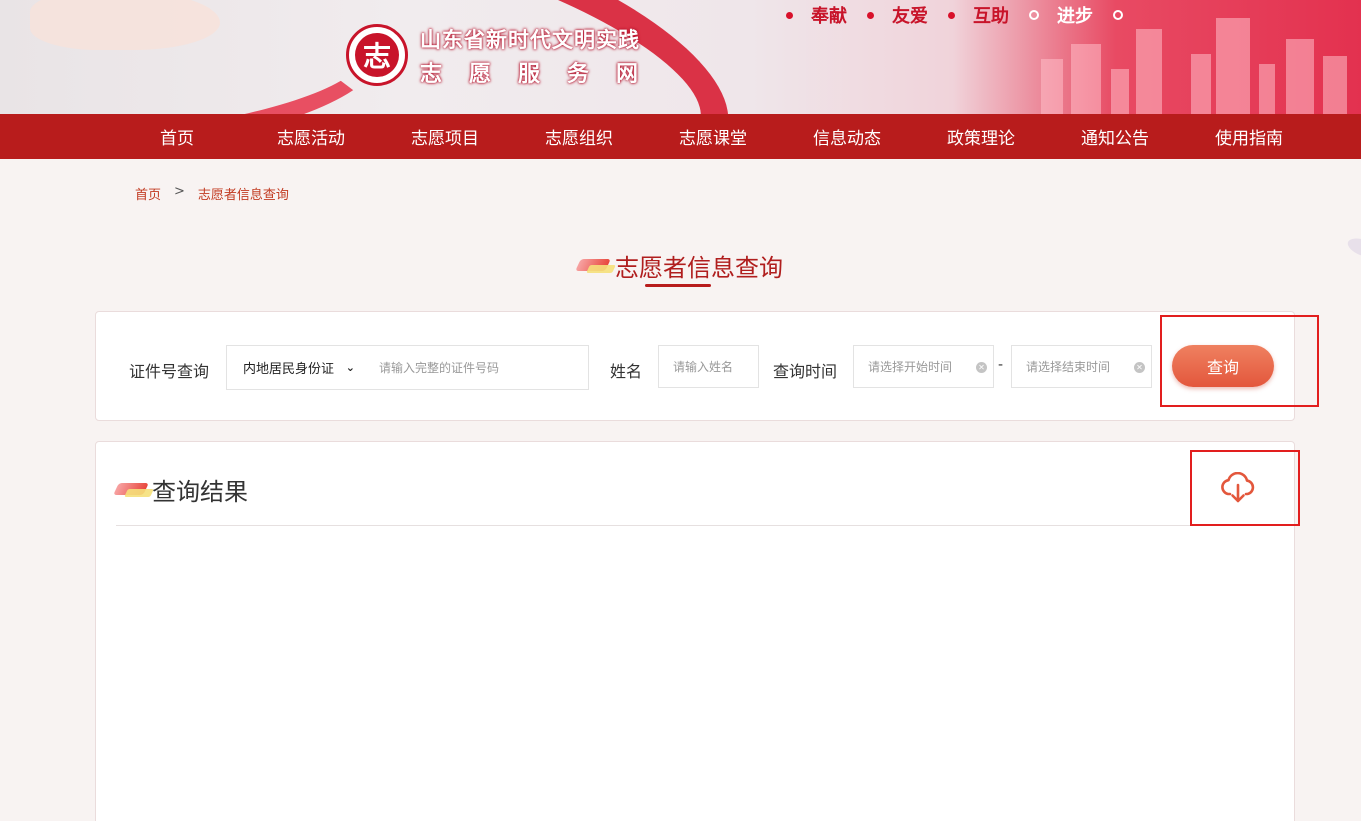 Image resolution: width=1361 pixels, height=821 pixels. I want to click on nav-item-activities: 志愿活动, so click(311, 136).